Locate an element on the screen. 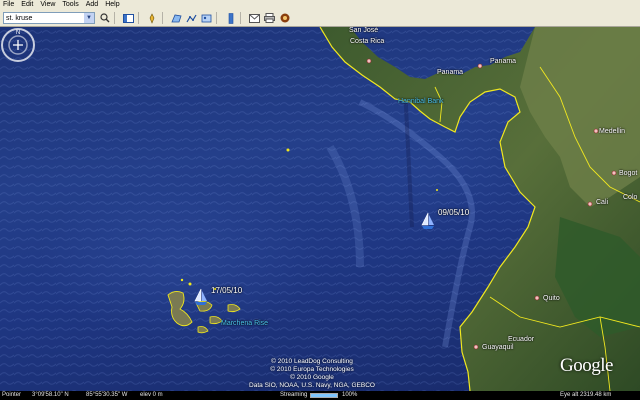 This screenshot has width=640, height=400. view-in-maps-button is located at coordinates (284, 18).